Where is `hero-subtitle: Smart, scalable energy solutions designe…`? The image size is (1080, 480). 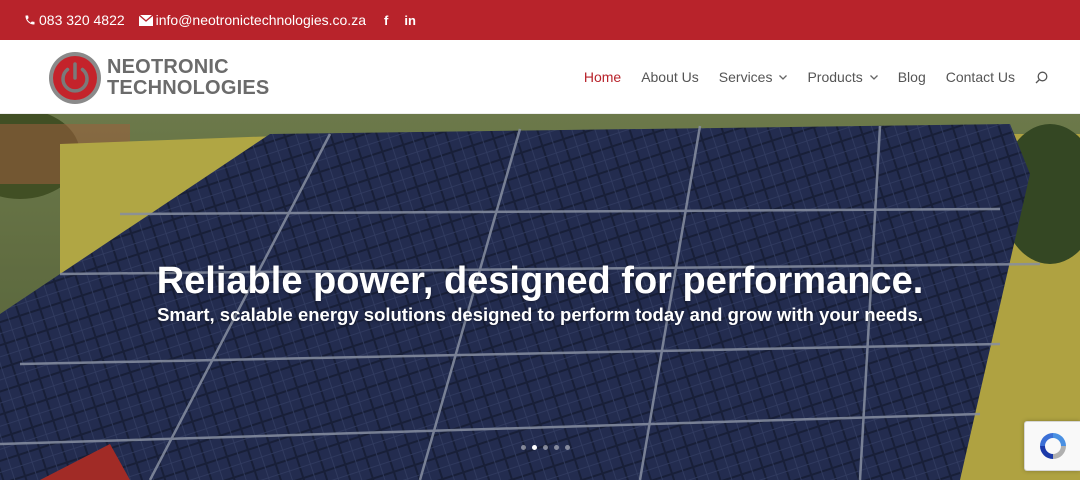
hero-subtitle: Smart, scalable energy solutions designe… is located at coordinates (540, 314).